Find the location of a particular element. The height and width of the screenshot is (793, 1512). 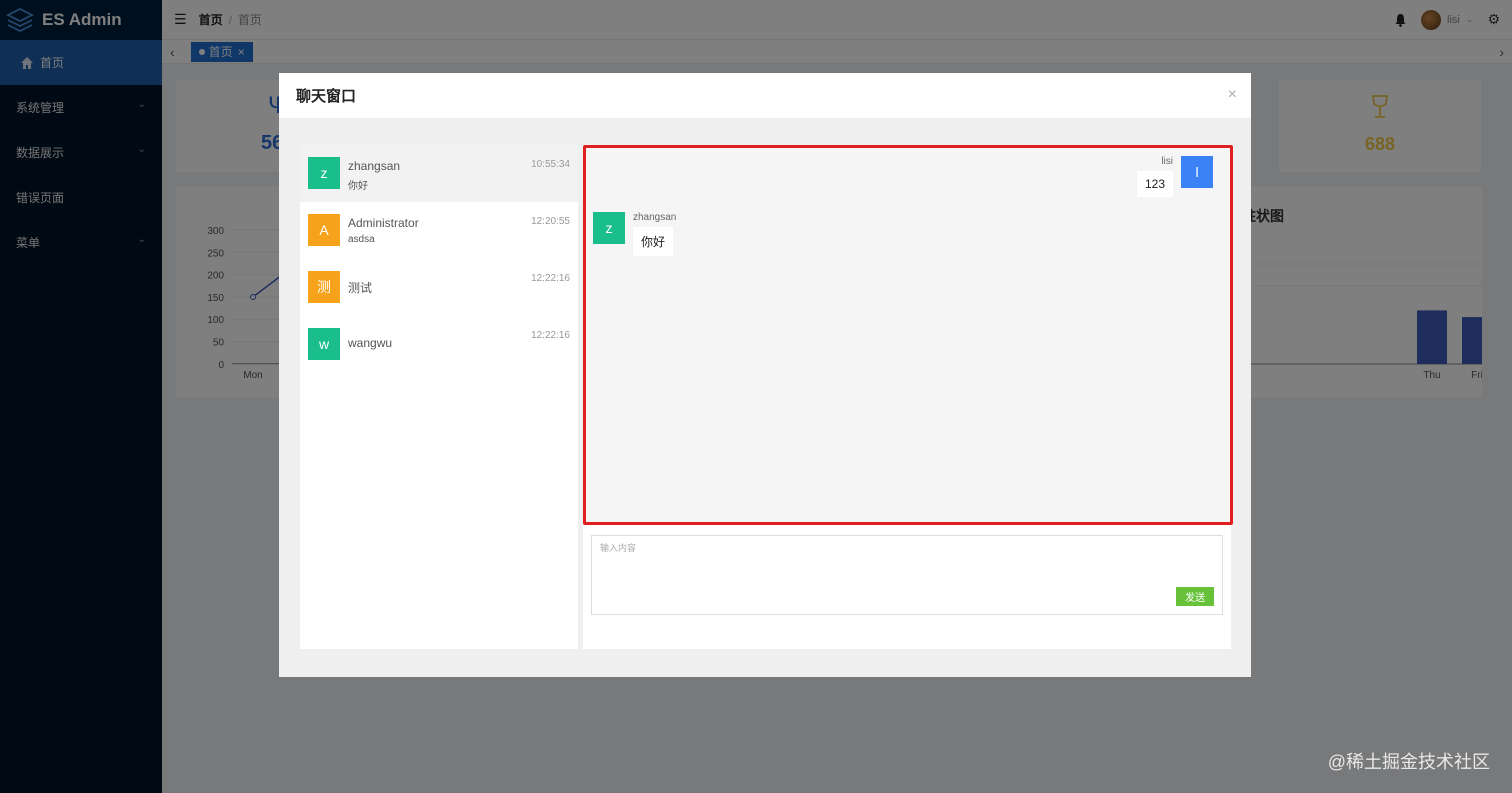

message-bubble: 123 is located at coordinates (1154, 184).